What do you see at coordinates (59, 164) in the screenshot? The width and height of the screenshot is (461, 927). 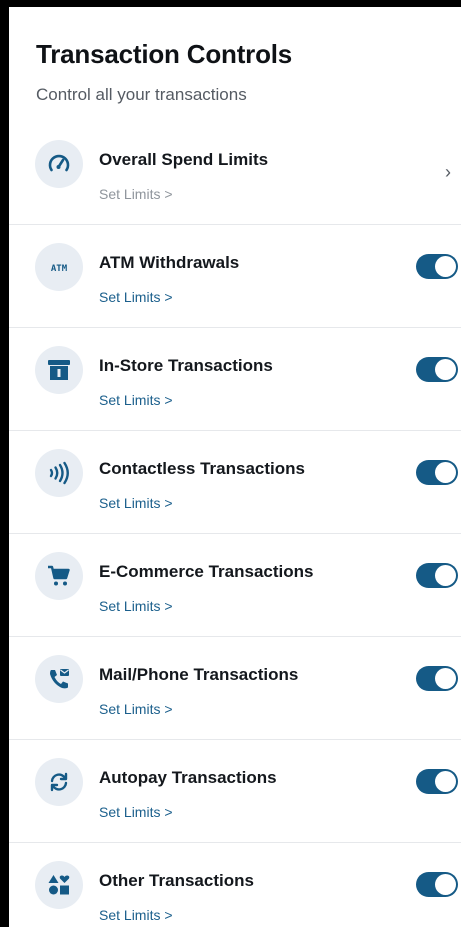 I see `speedometer-icon` at bounding box center [59, 164].